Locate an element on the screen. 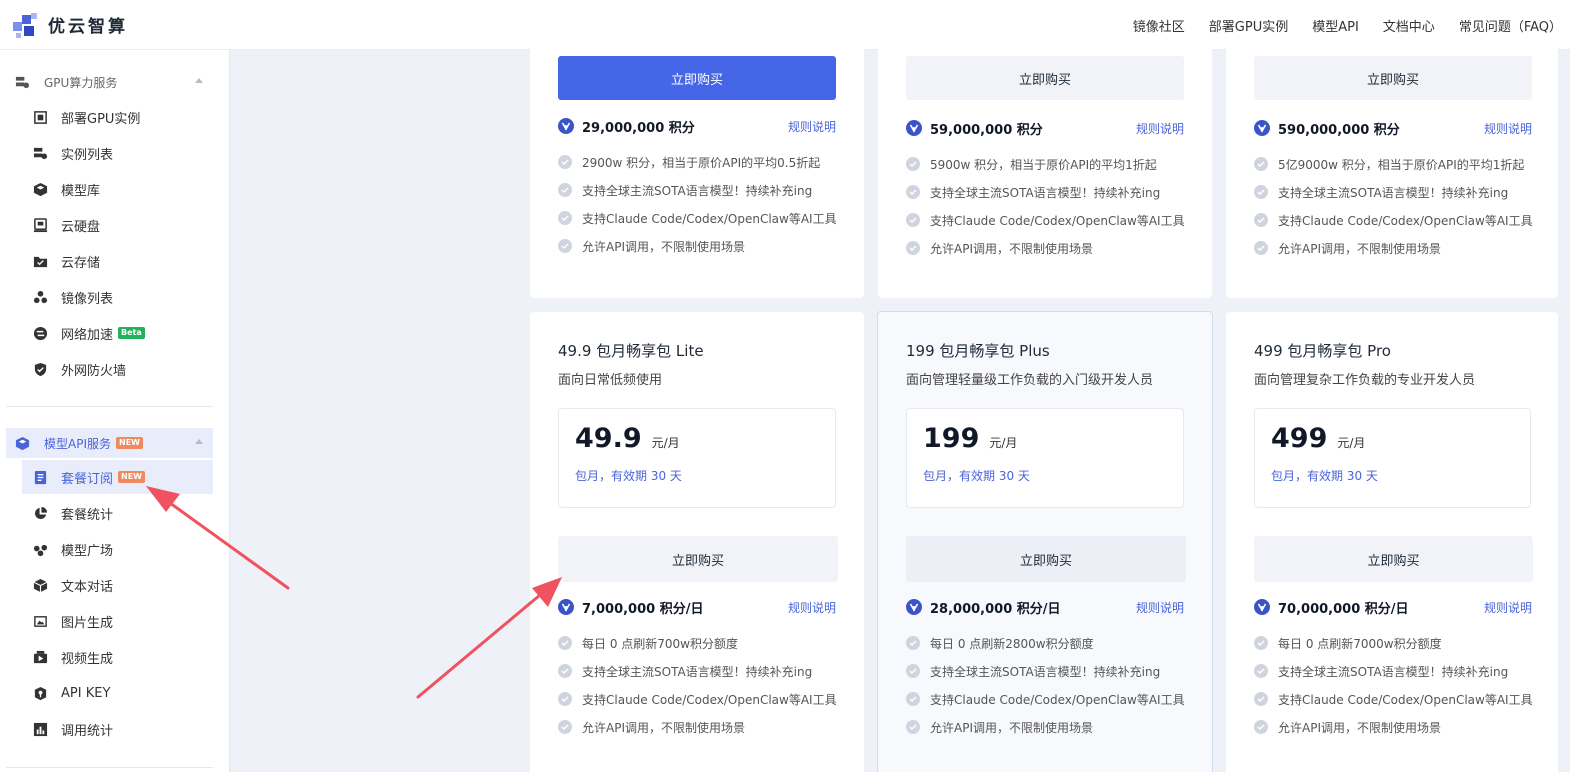 The width and height of the screenshot is (1570, 772). sidebar-item-instance-list: 实例列表 is located at coordinates (117, 153).